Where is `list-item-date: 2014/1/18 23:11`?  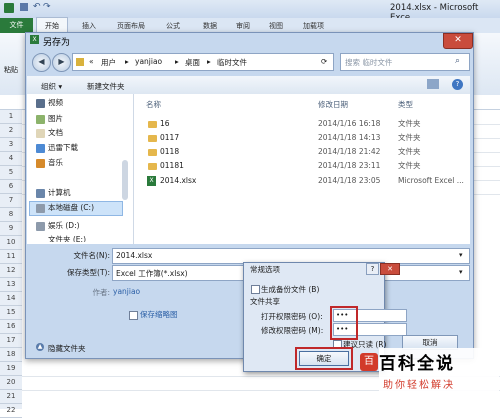 list-item-date: 2014/1/18 23:11 is located at coordinates (349, 165).